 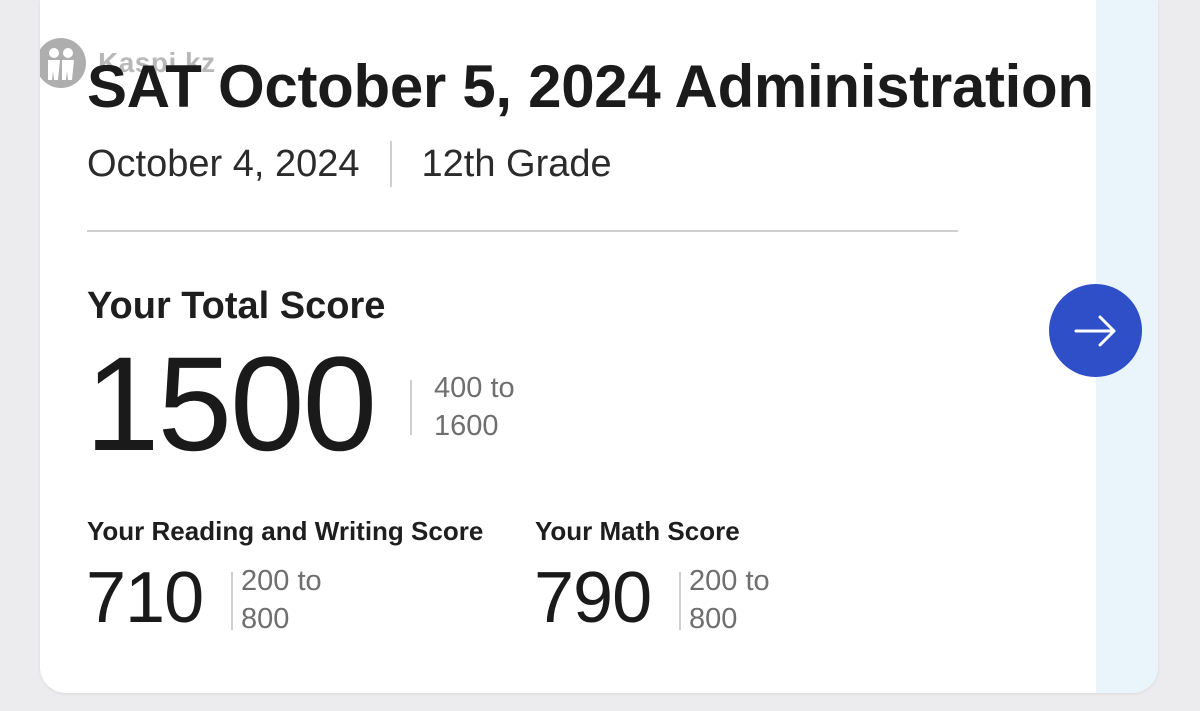 I want to click on reading-writing-range: 200 to 800, so click(x=281, y=600).